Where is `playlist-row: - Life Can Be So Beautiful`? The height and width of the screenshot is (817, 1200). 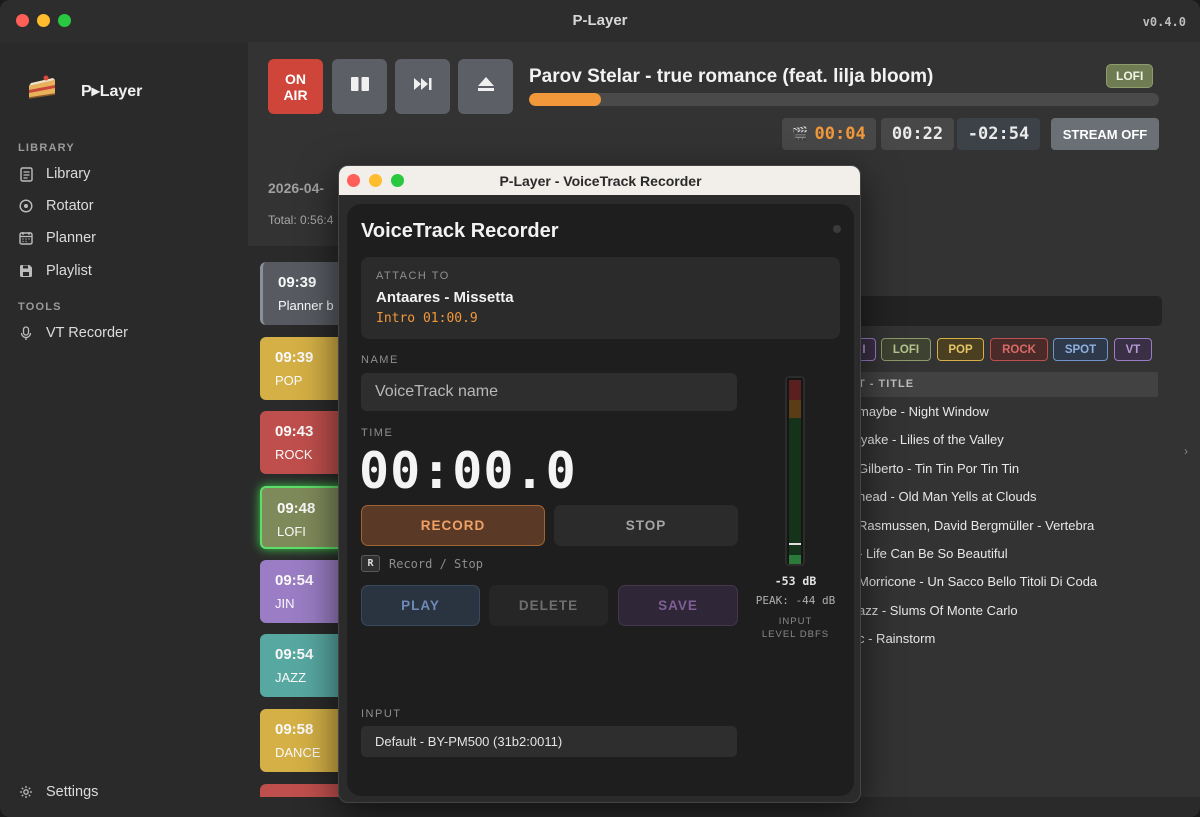 playlist-row: - Life Can Be So Beautiful is located at coordinates (933, 553).